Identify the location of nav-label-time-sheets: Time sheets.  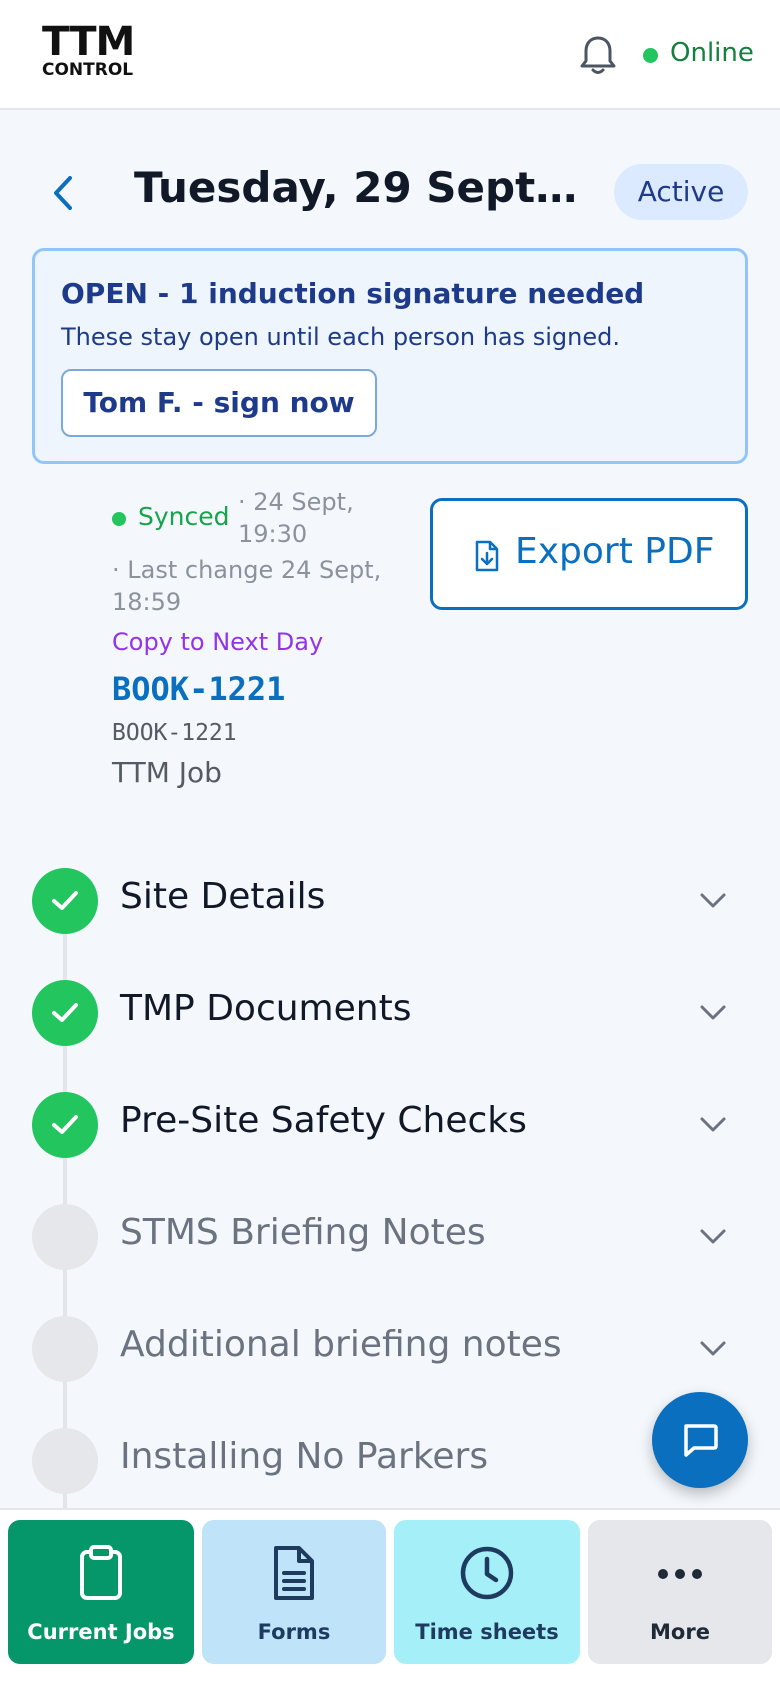
(487, 1632).